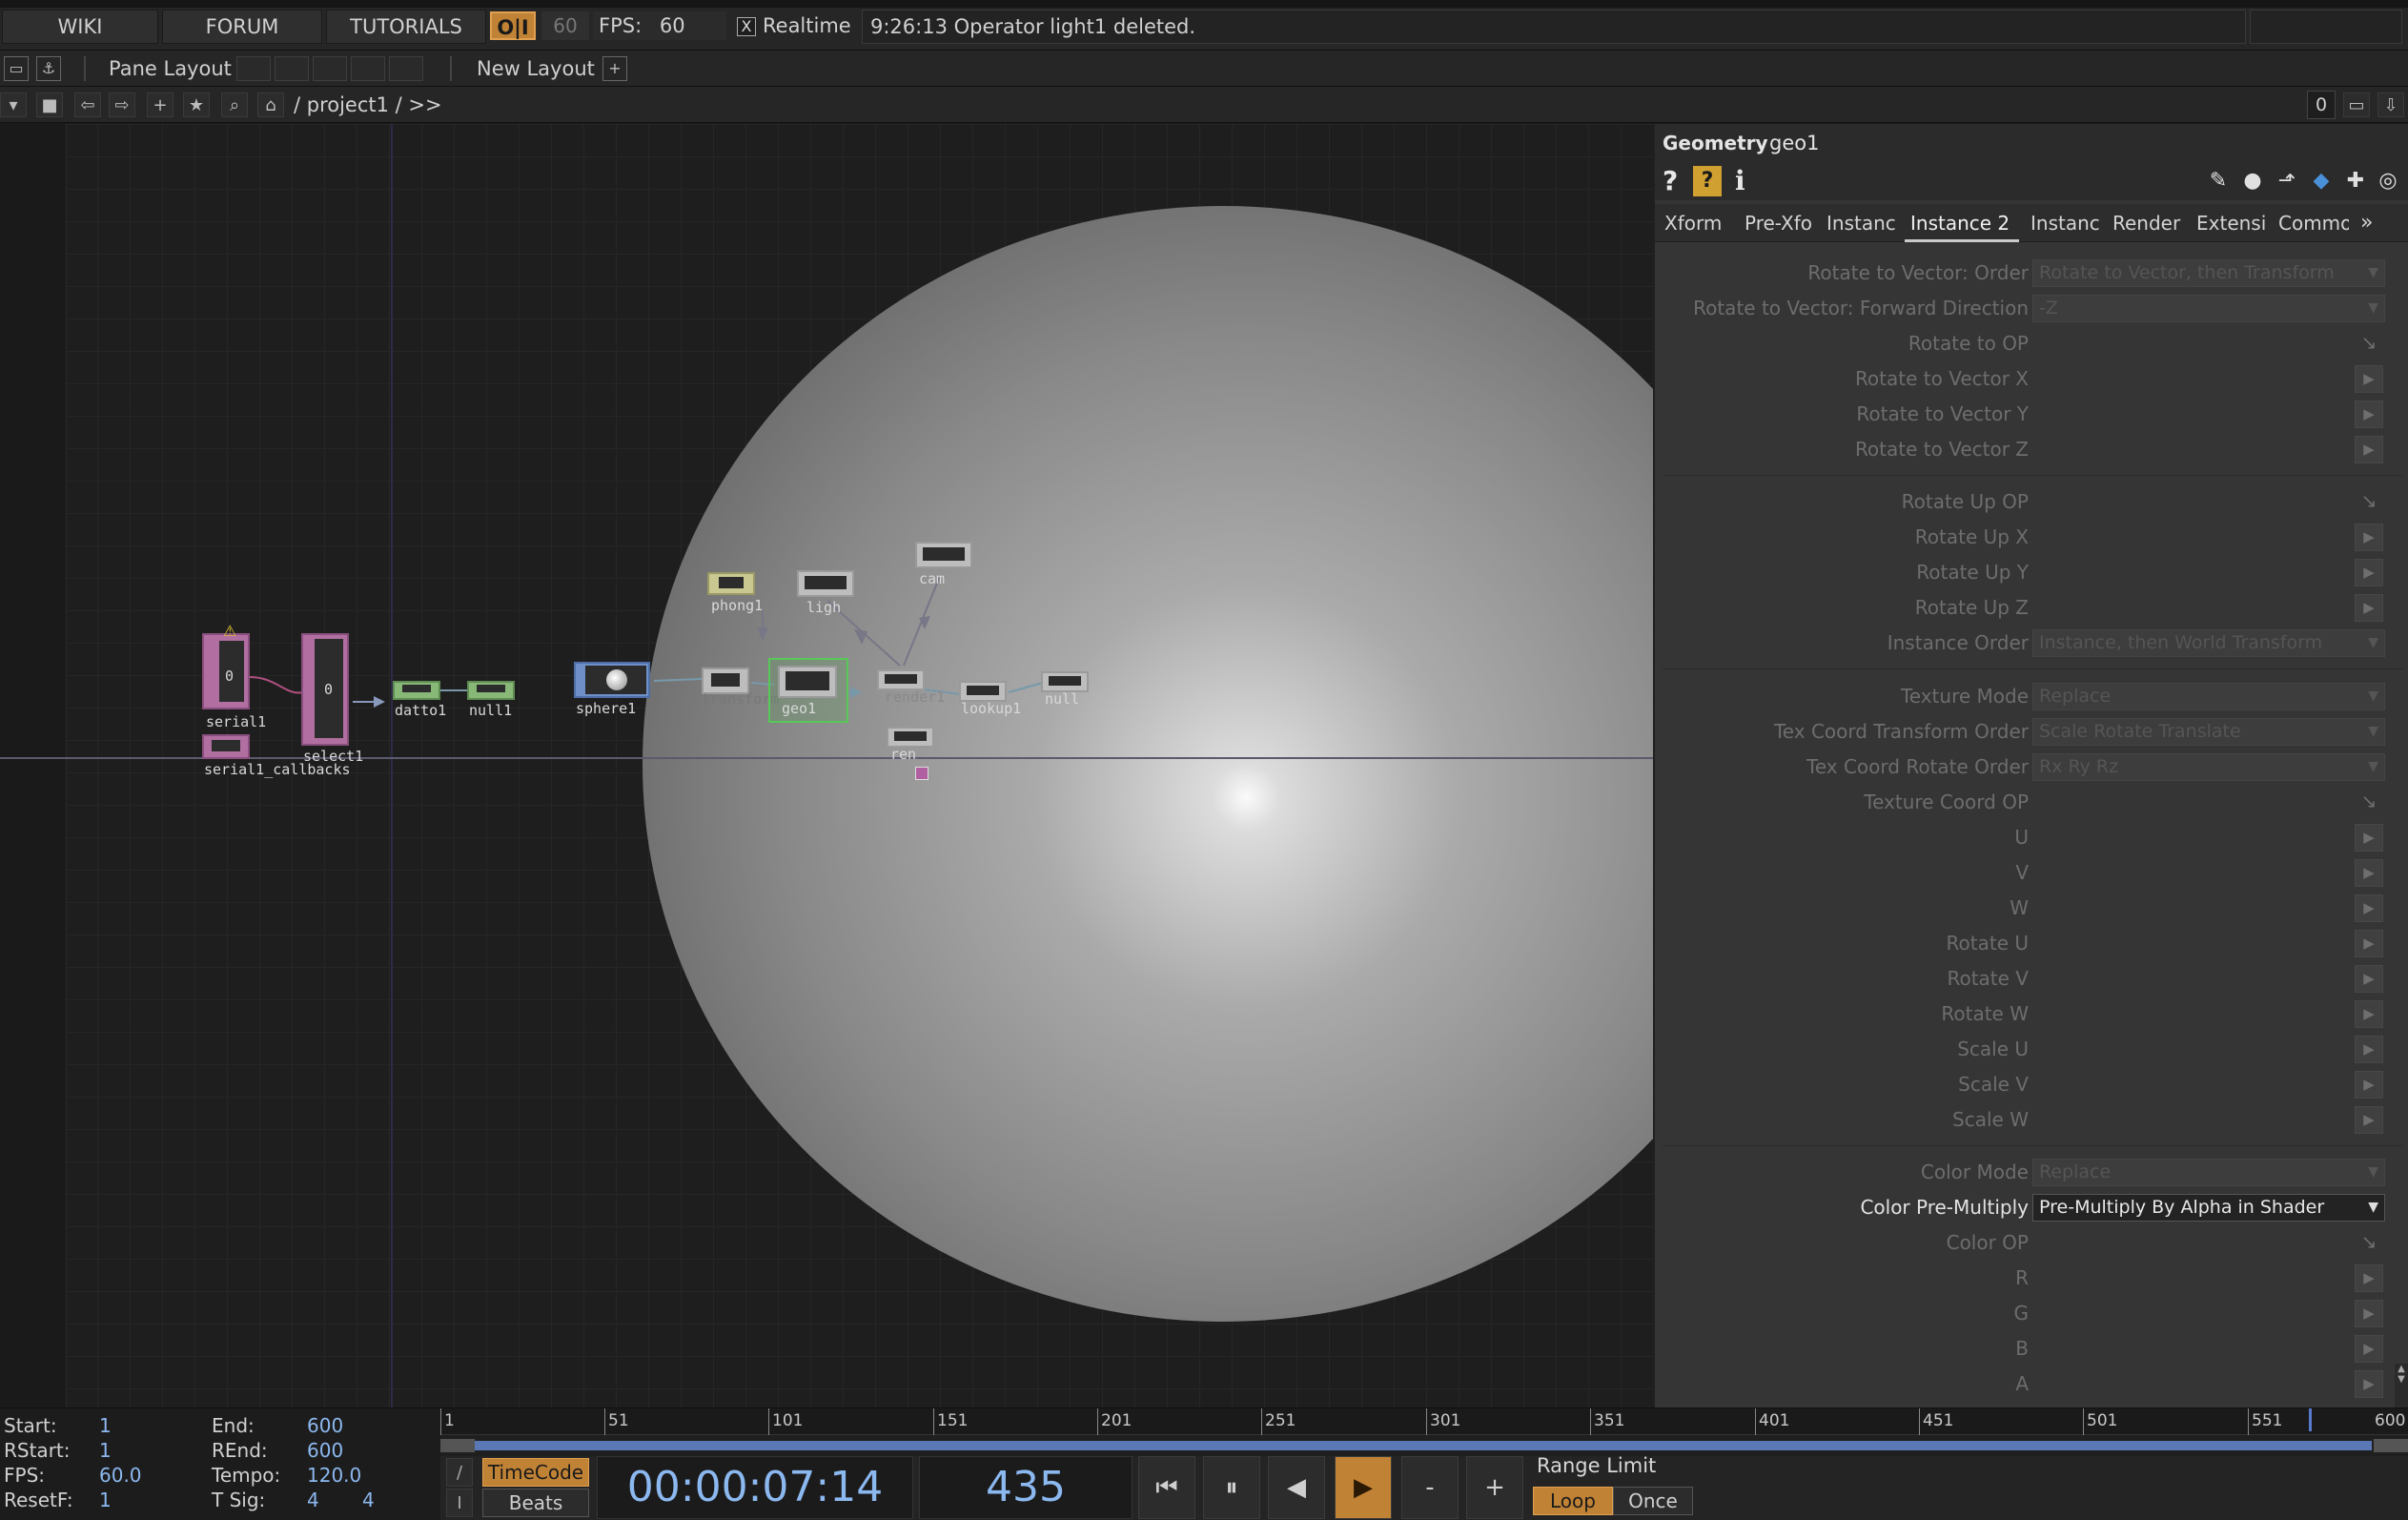  I want to click on pencil-icon: ✎, so click(2218, 182).